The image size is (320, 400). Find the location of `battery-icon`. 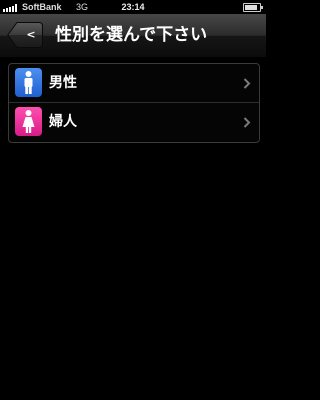

battery-icon is located at coordinates (253, 7).